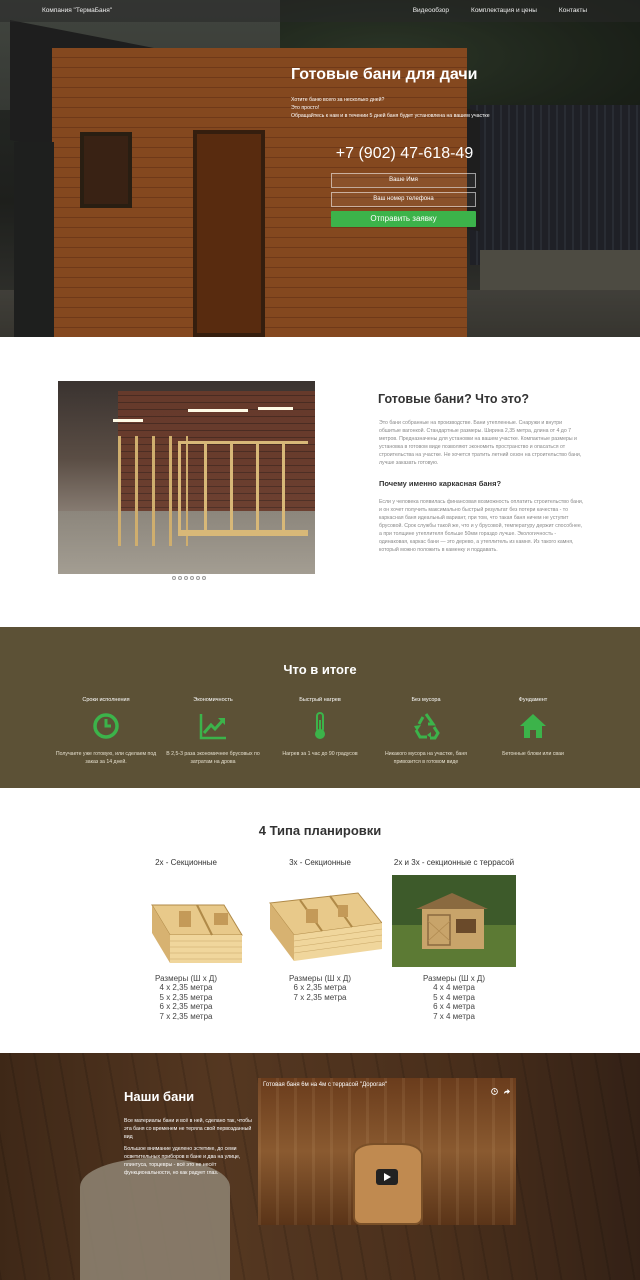 The image size is (640, 1280). What do you see at coordinates (159, 1096) in the screenshot?
I see `gallery-title: Наши бани` at bounding box center [159, 1096].